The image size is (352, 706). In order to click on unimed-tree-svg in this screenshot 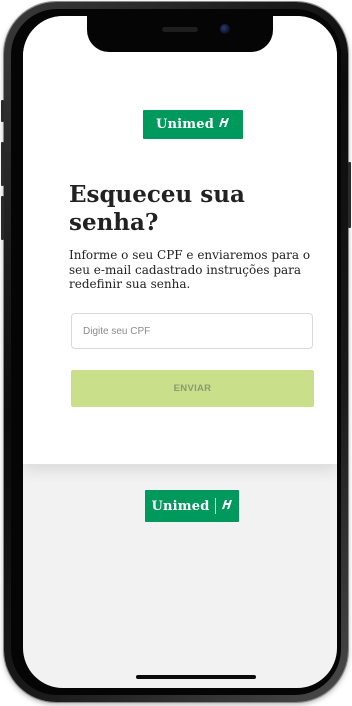, I will do `click(224, 122)`.